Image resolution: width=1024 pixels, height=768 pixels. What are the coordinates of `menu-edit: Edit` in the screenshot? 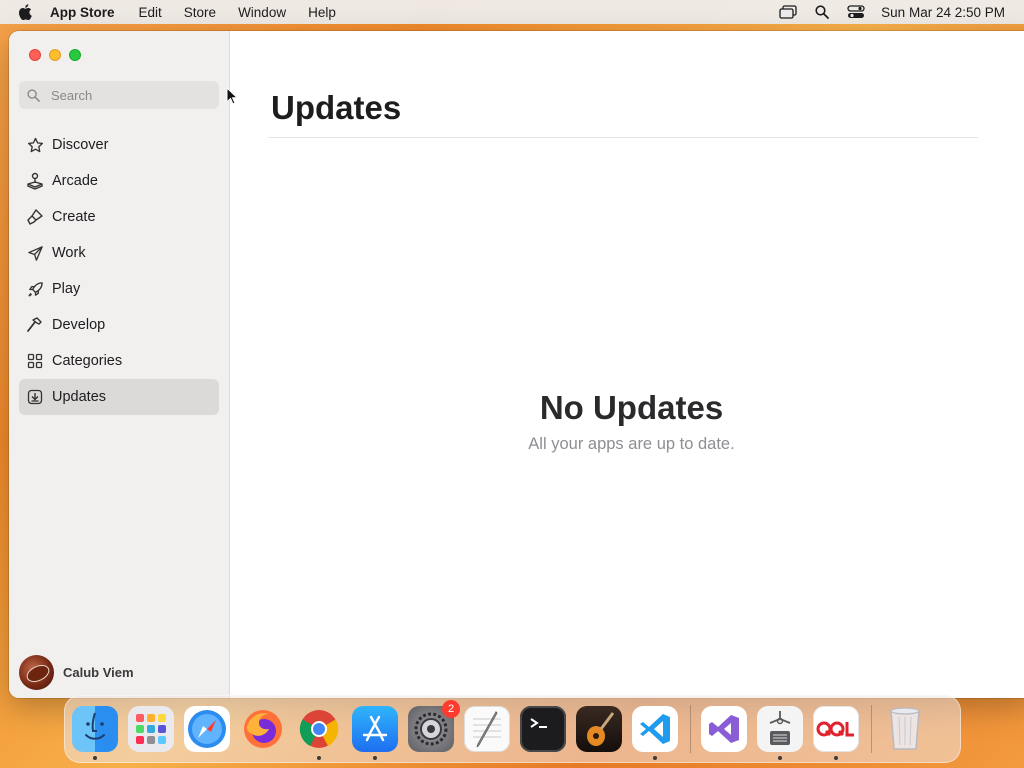 It's located at (150, 12).